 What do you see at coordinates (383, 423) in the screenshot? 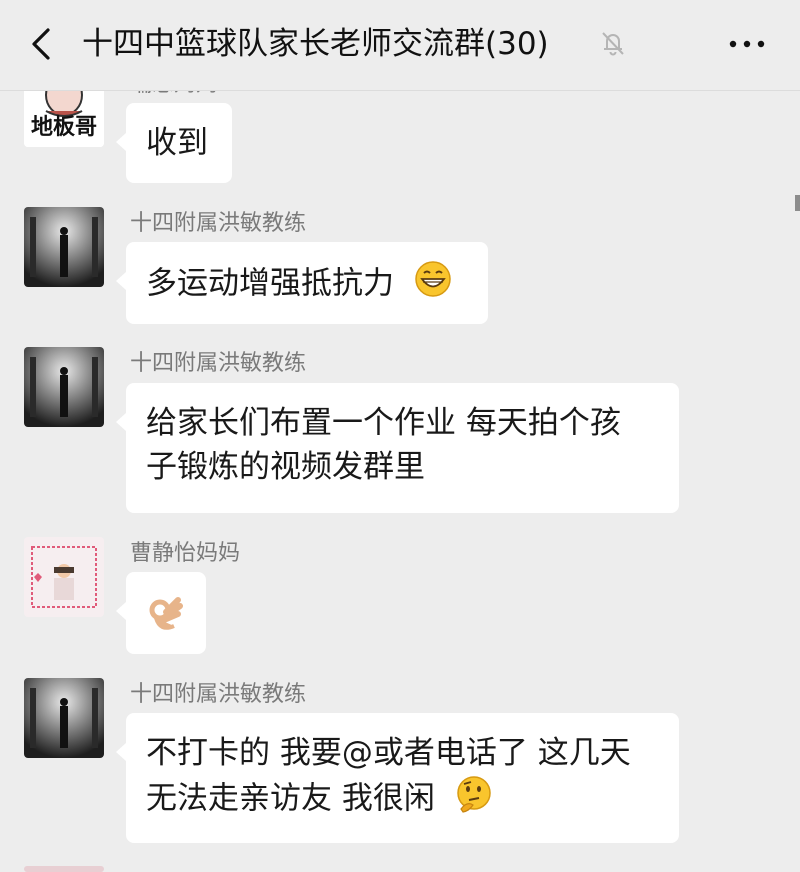
I see `message-text-line: 给家长们布置一个作业 每天拍个孩` at bounding box center [383, 423].